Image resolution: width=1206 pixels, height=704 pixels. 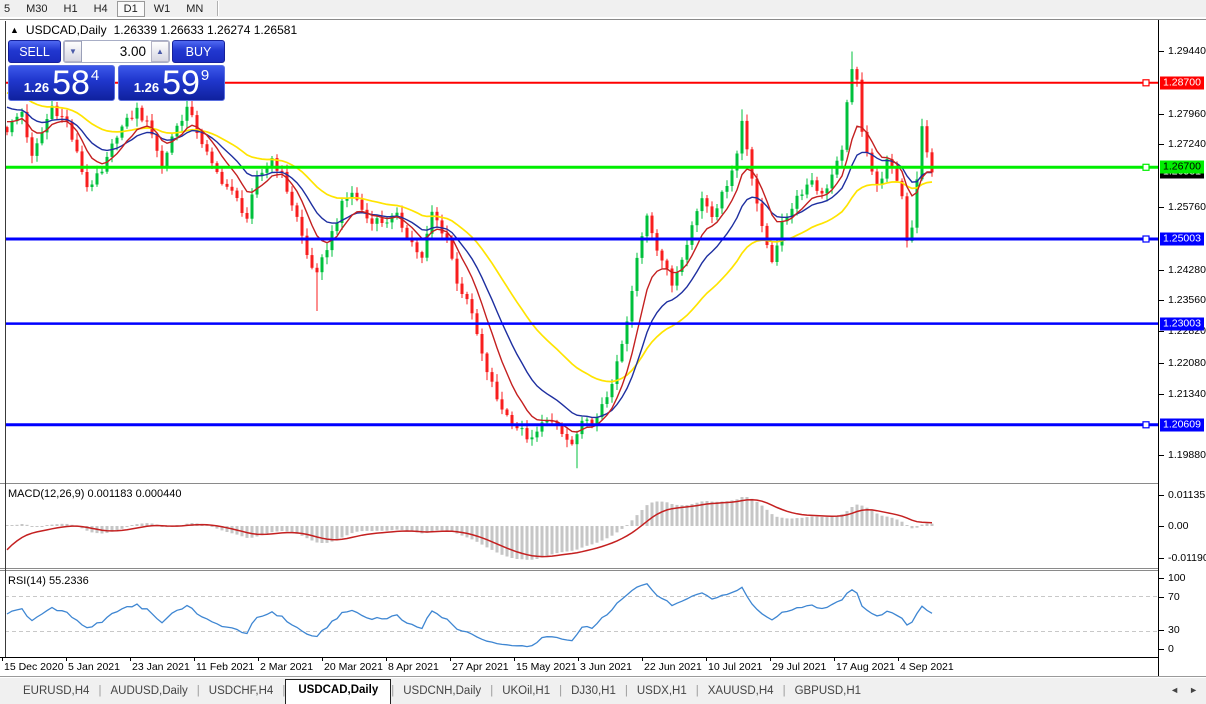 What do you see at coordinates (8, 9) in the screenshot?
I see `timeframe-button-5: 5` at bounding box center [8, 9].